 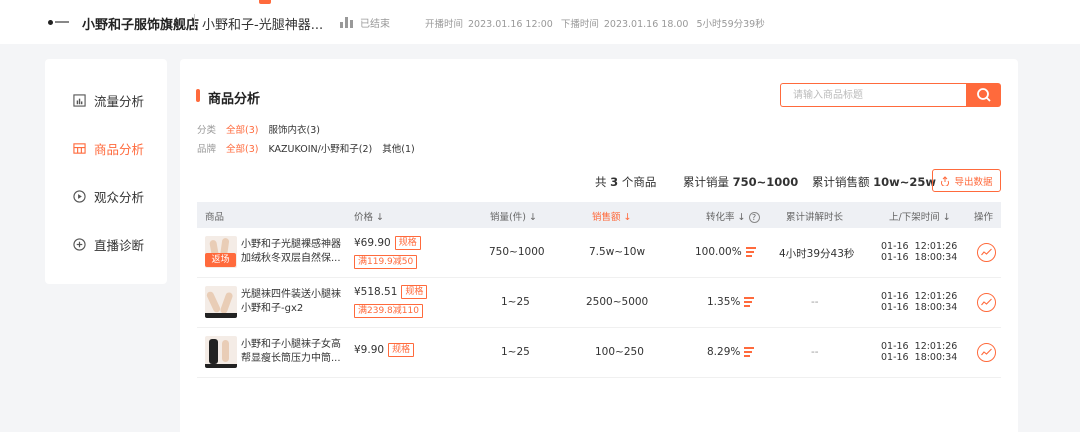 I want to click on export-label: 导出数据, so click(x=973, y=182).